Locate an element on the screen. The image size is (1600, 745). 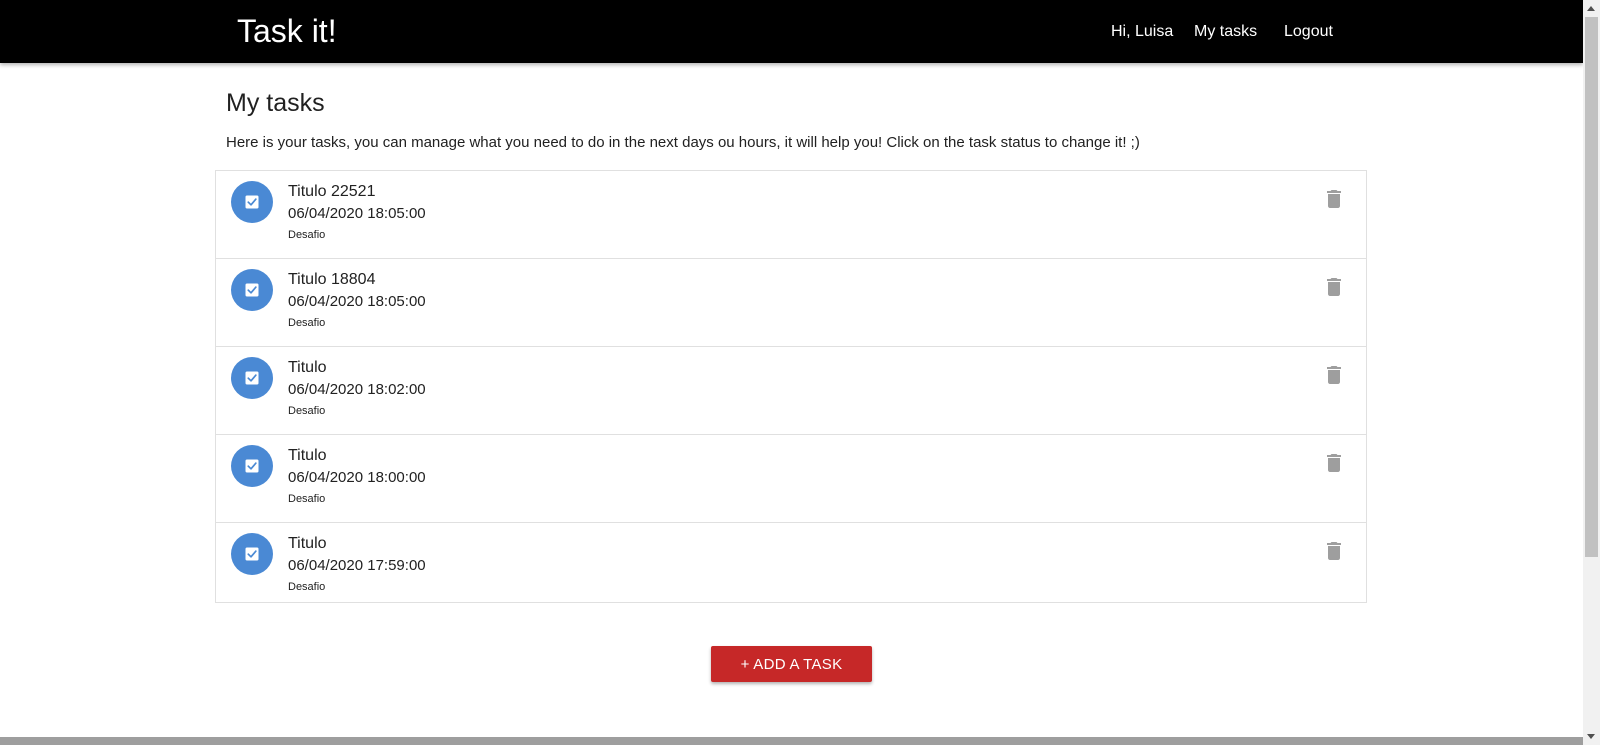
nav-logout-link: Logout is located at coordinates (1308, 32).